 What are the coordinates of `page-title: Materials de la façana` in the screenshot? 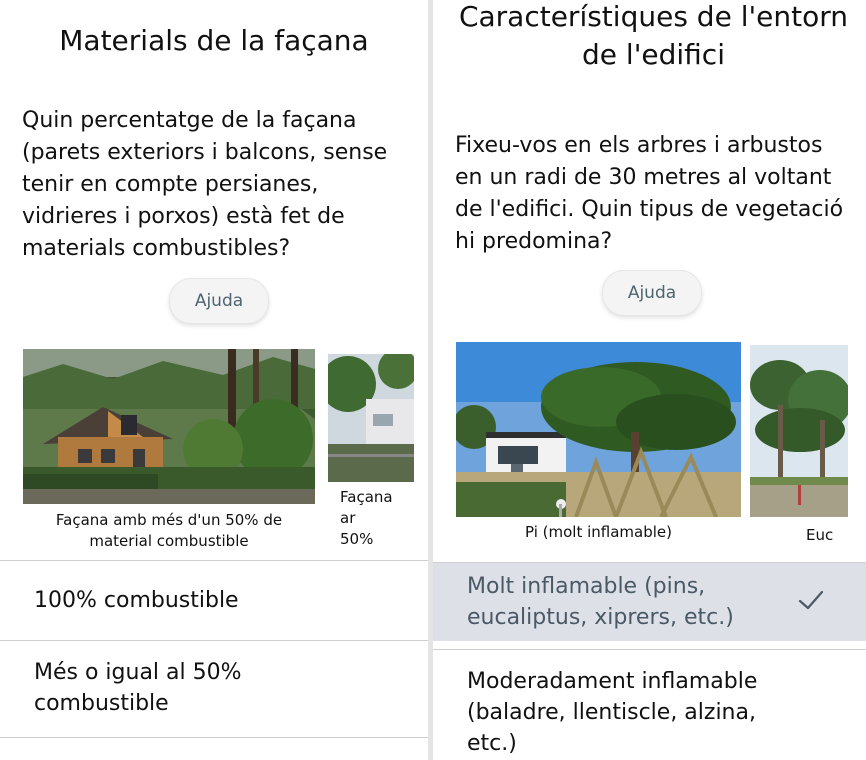 It's located at (214, 40).